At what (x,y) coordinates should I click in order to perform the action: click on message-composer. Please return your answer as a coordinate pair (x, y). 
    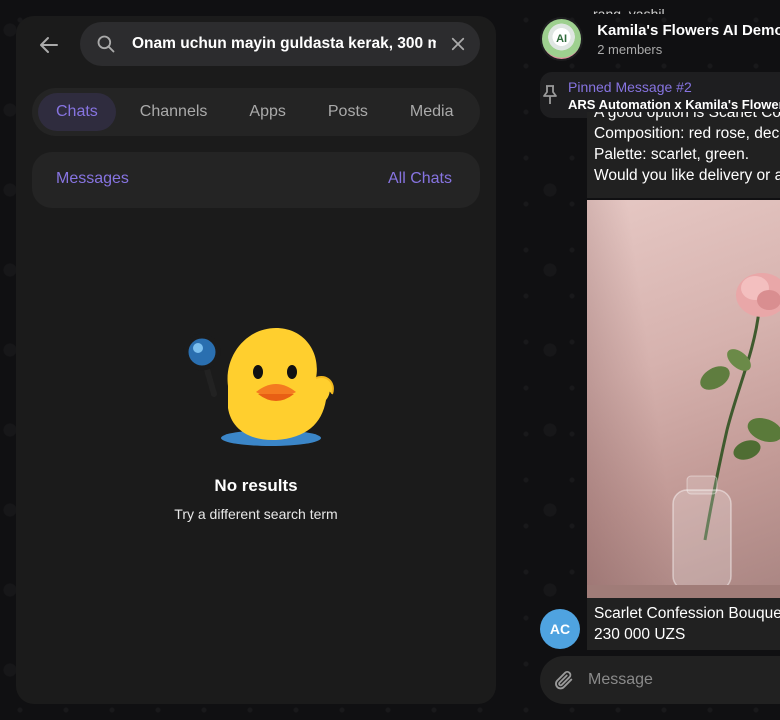
    Looking at the image, I should click on (660, 680).